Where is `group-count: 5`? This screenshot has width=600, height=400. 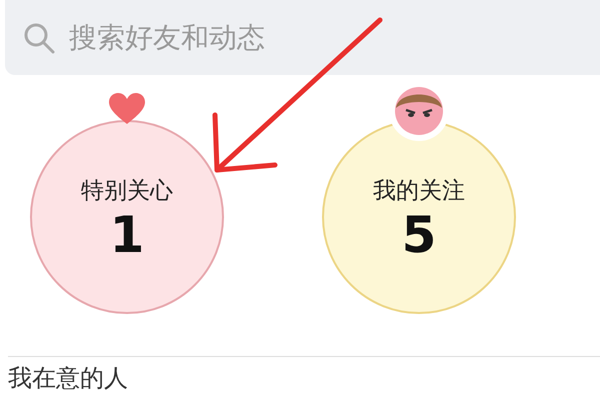 group-count: 5 is located at coordinates (419, 235).